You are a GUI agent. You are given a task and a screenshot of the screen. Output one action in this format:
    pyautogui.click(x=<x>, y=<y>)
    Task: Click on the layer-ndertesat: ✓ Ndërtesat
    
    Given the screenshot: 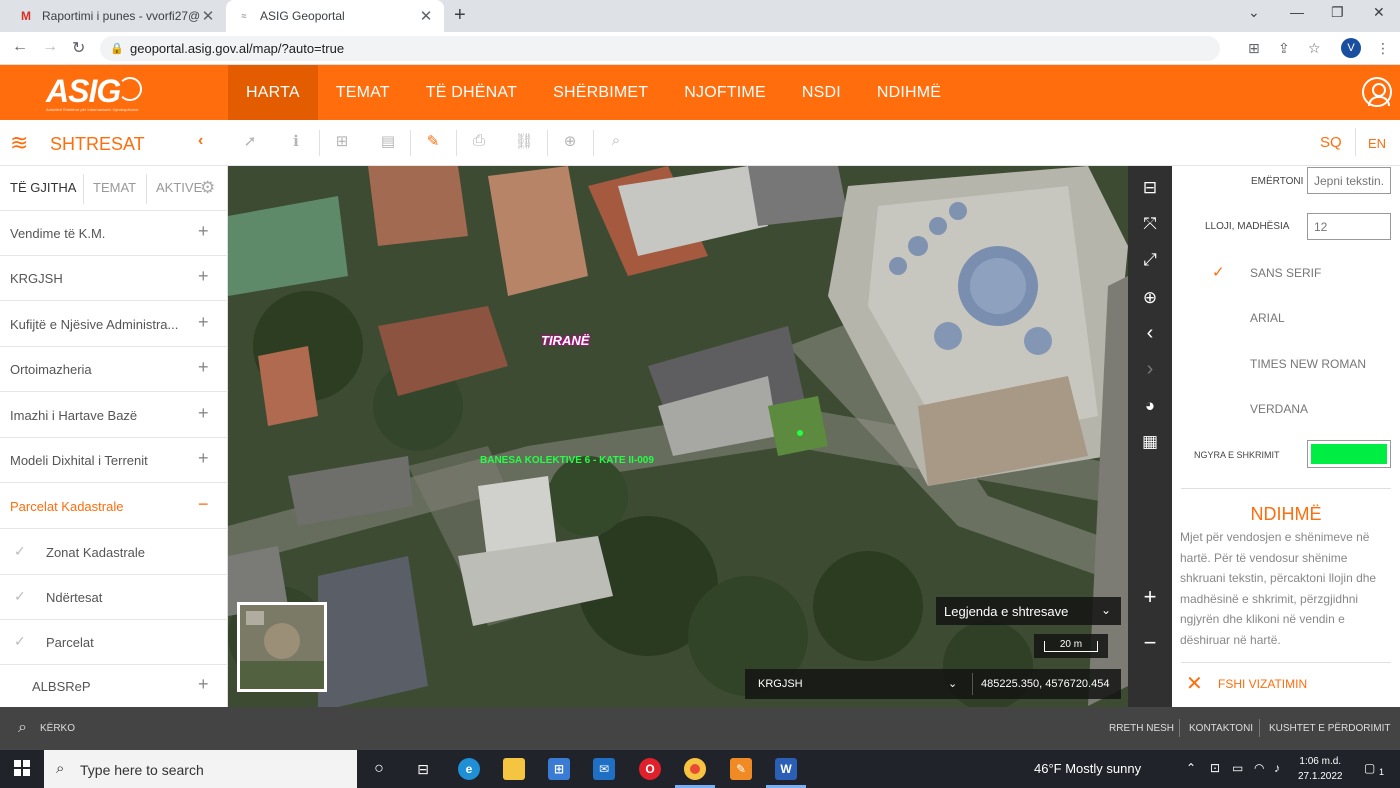 What is the action you would take?
    pyautogui.click(x=114, y=597)
    